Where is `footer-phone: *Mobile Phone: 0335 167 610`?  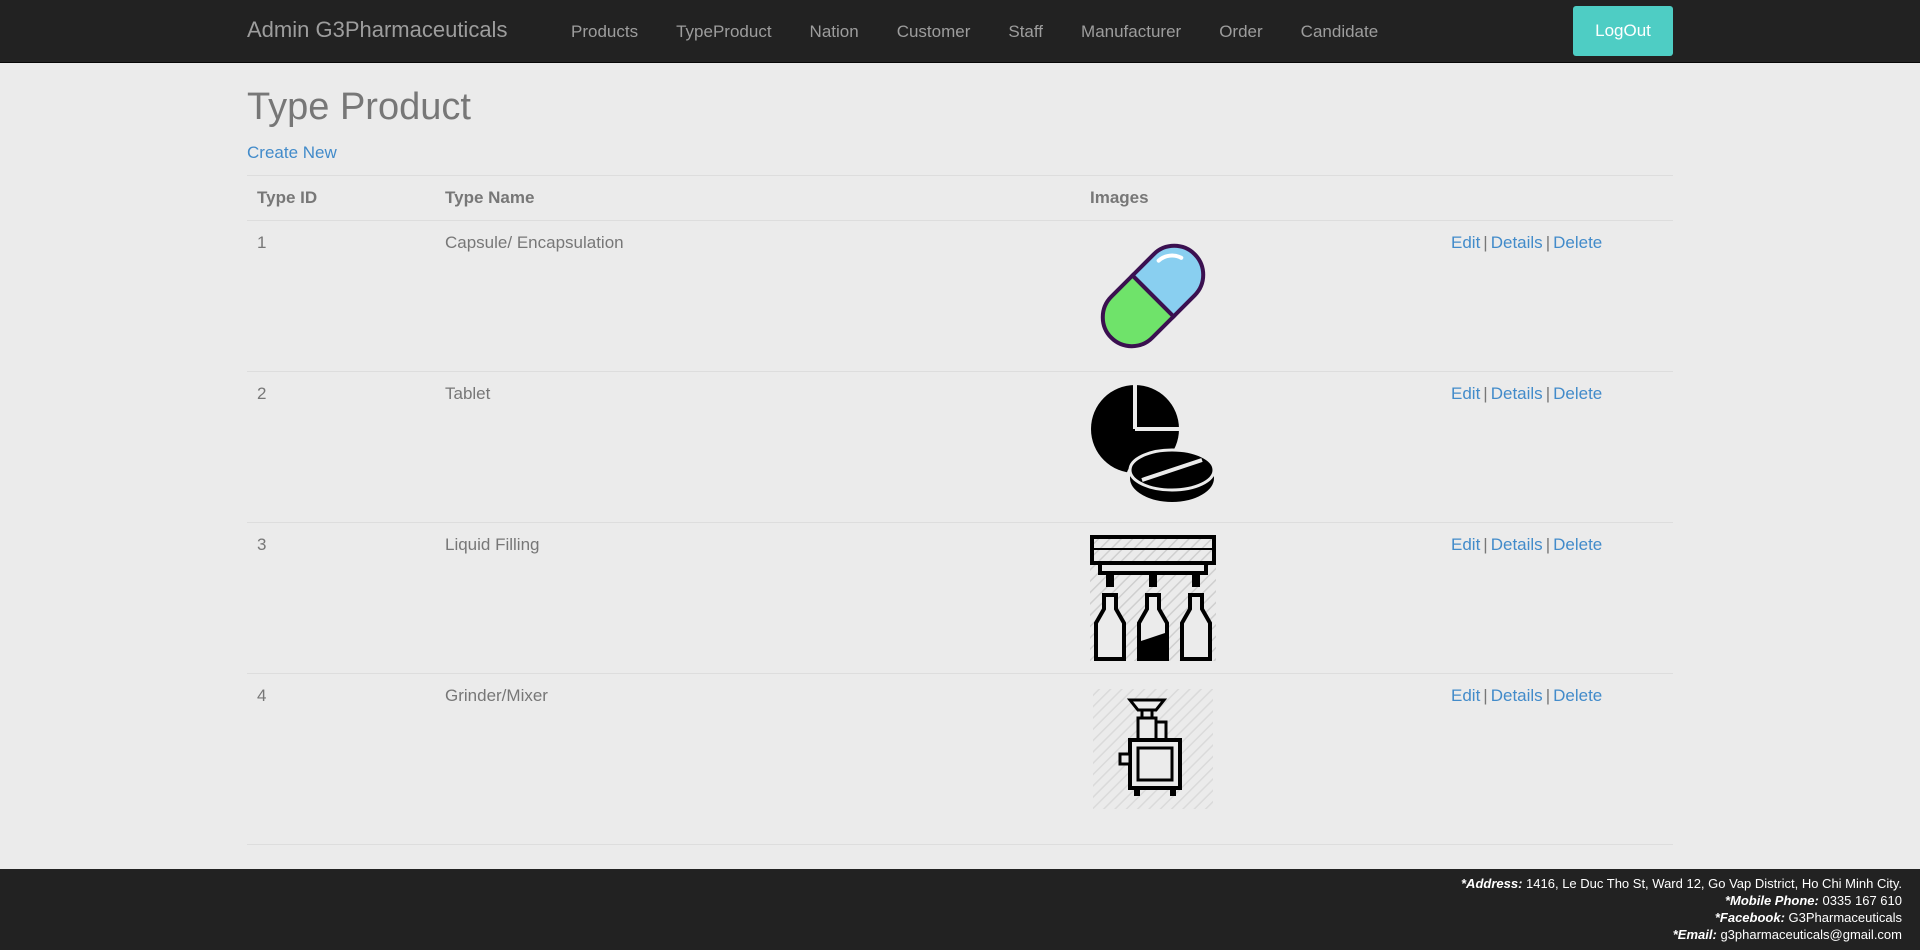
footer-phone: *Mobile Phone: 0335 167 610 is located at coordinates (951, 900).